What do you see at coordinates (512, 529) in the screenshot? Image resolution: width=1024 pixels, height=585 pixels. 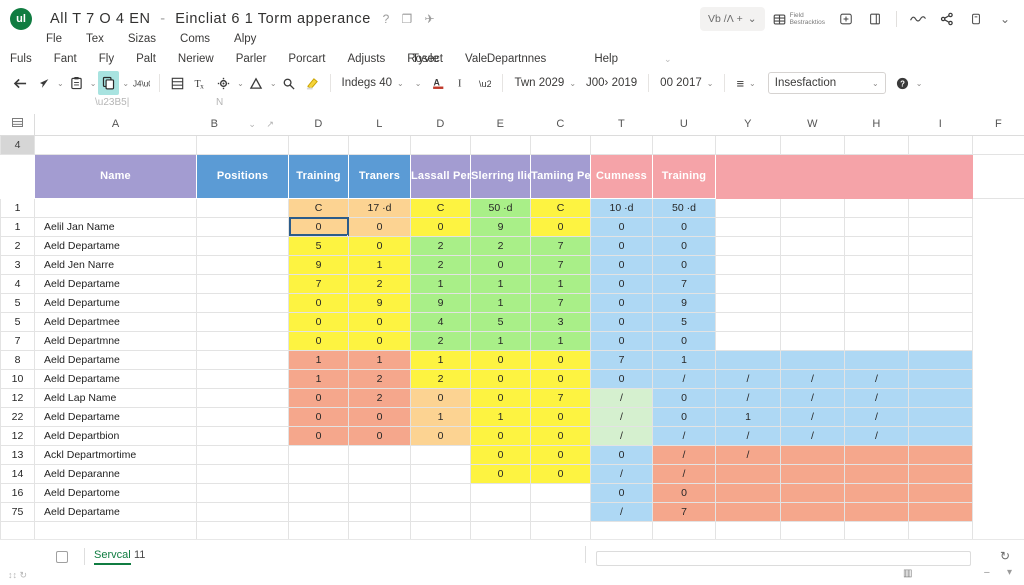 I see `table-row` at bounding box center [512, 529].